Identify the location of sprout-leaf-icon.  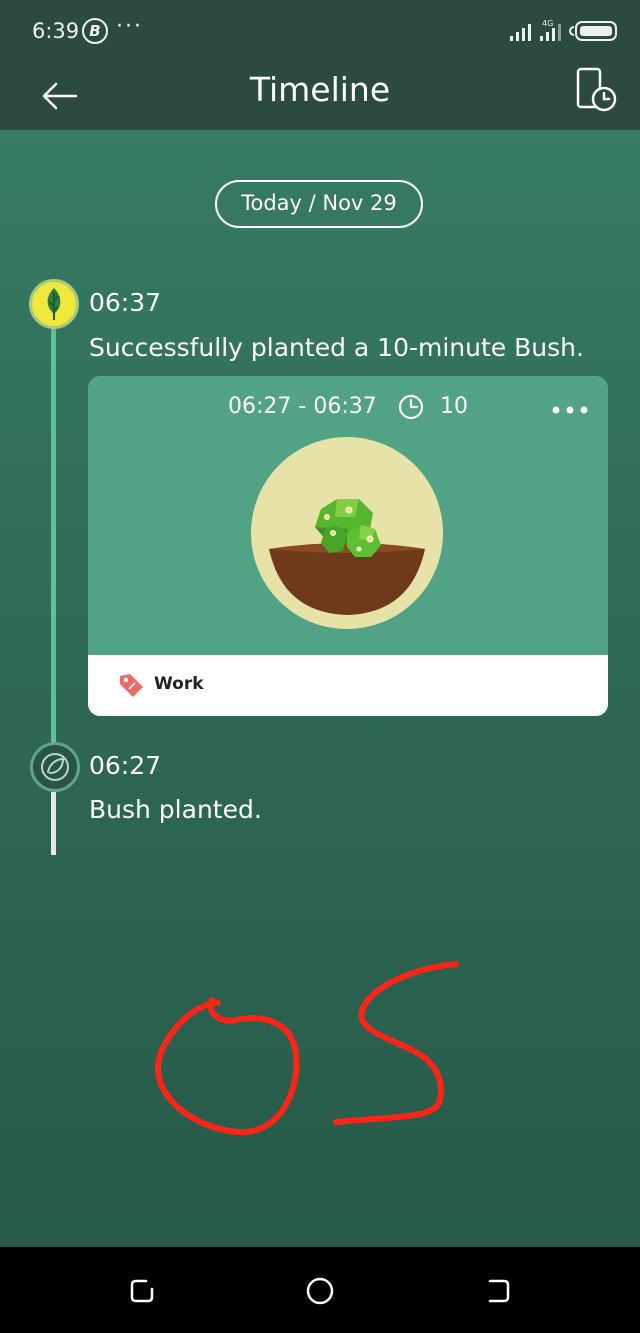
(54, 304).